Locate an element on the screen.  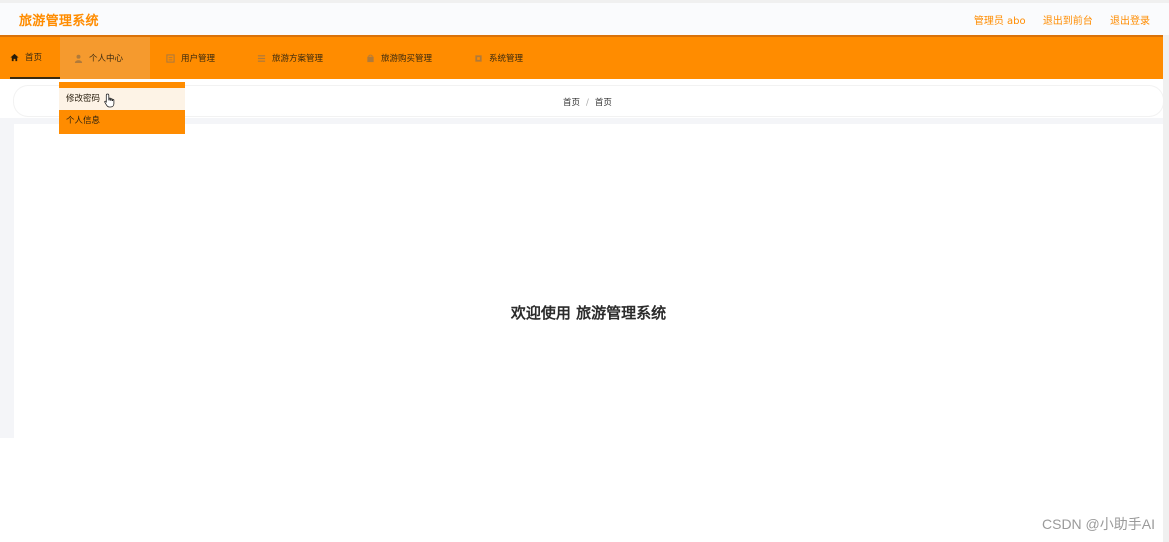
user-icon is located at coordinates (78, 58).